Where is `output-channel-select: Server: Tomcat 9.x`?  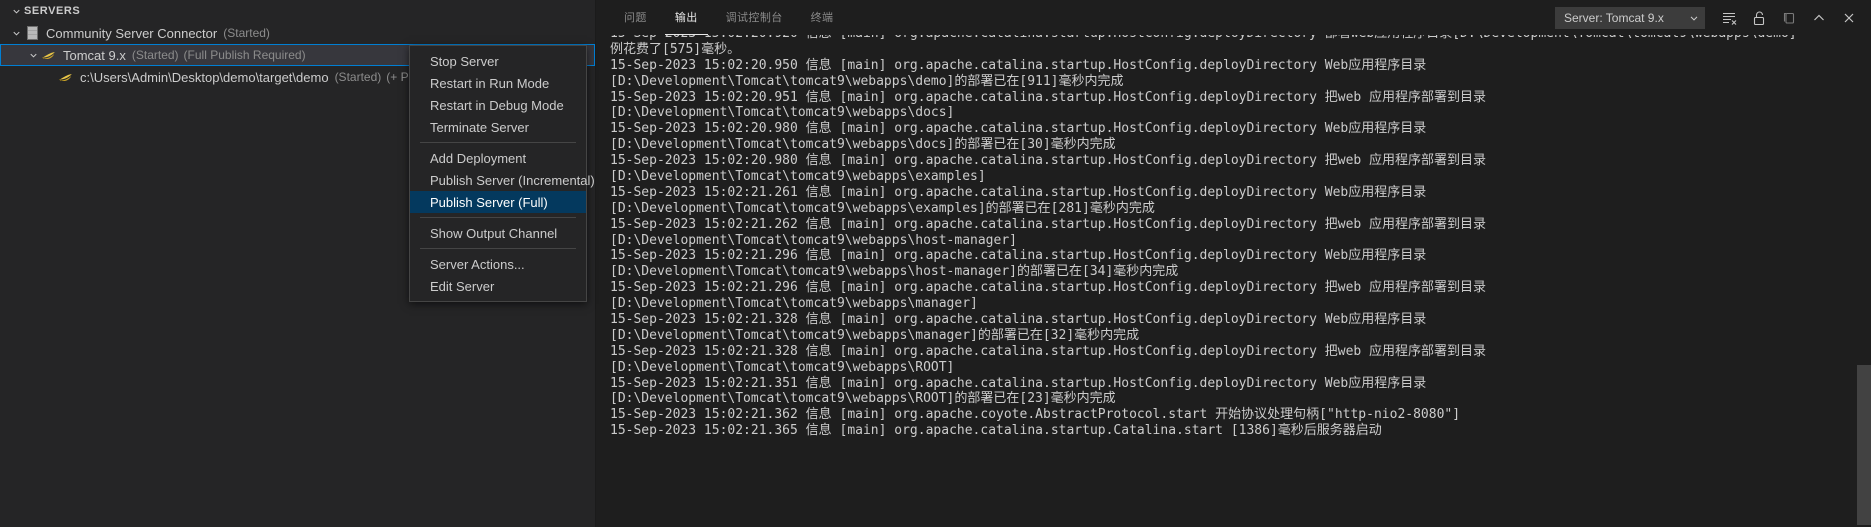 output-channel-select: Server: Tomcat 9.x is located at coordinates (1630, 17).